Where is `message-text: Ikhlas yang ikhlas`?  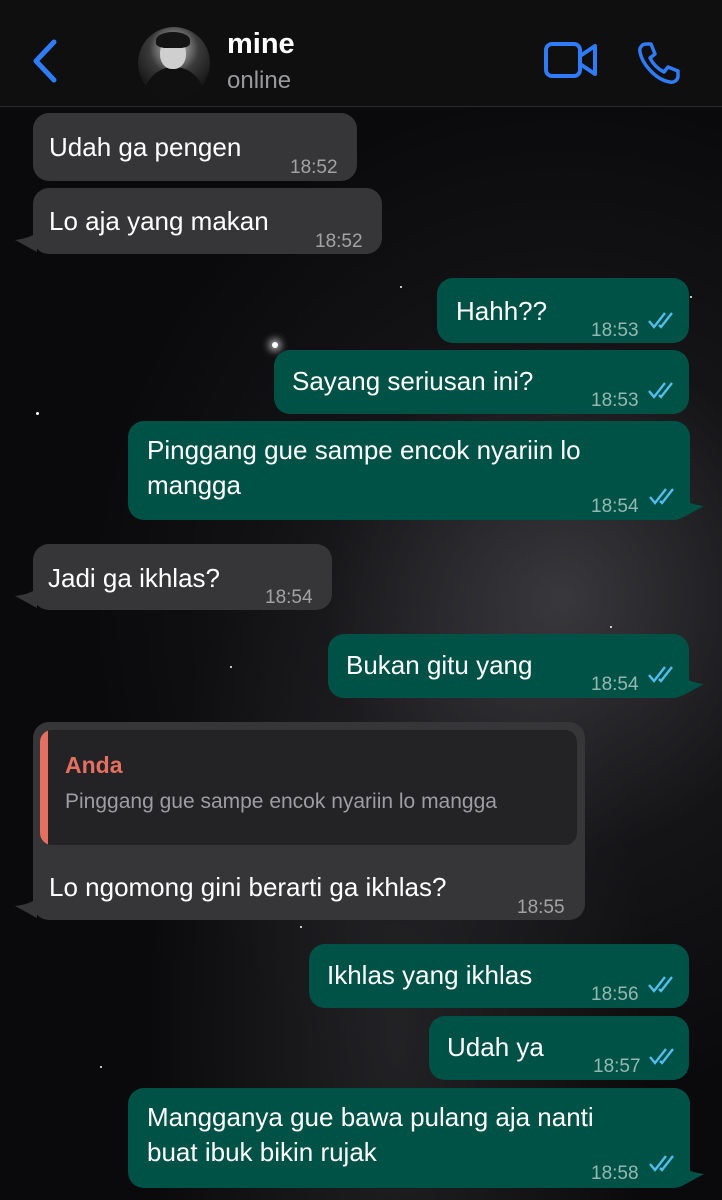
message-text: Ikhlas yang ikhlas is located at coordinates (430, 975).